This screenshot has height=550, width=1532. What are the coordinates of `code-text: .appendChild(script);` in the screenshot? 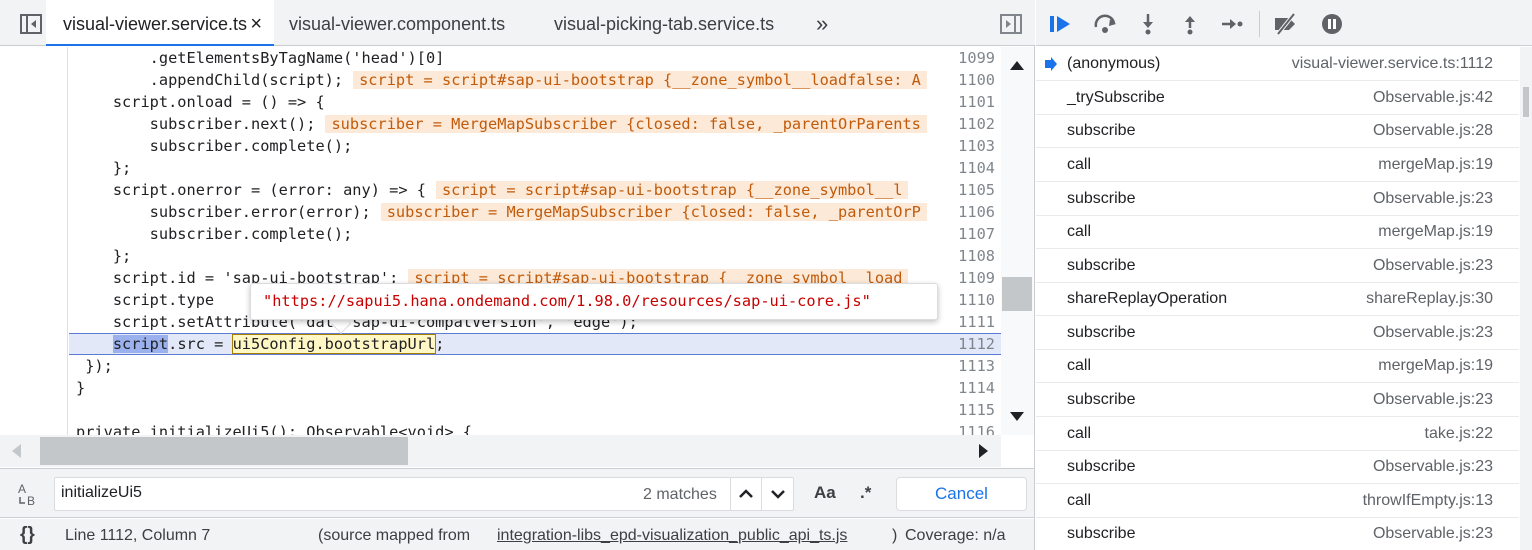 It's located at (228, 80).